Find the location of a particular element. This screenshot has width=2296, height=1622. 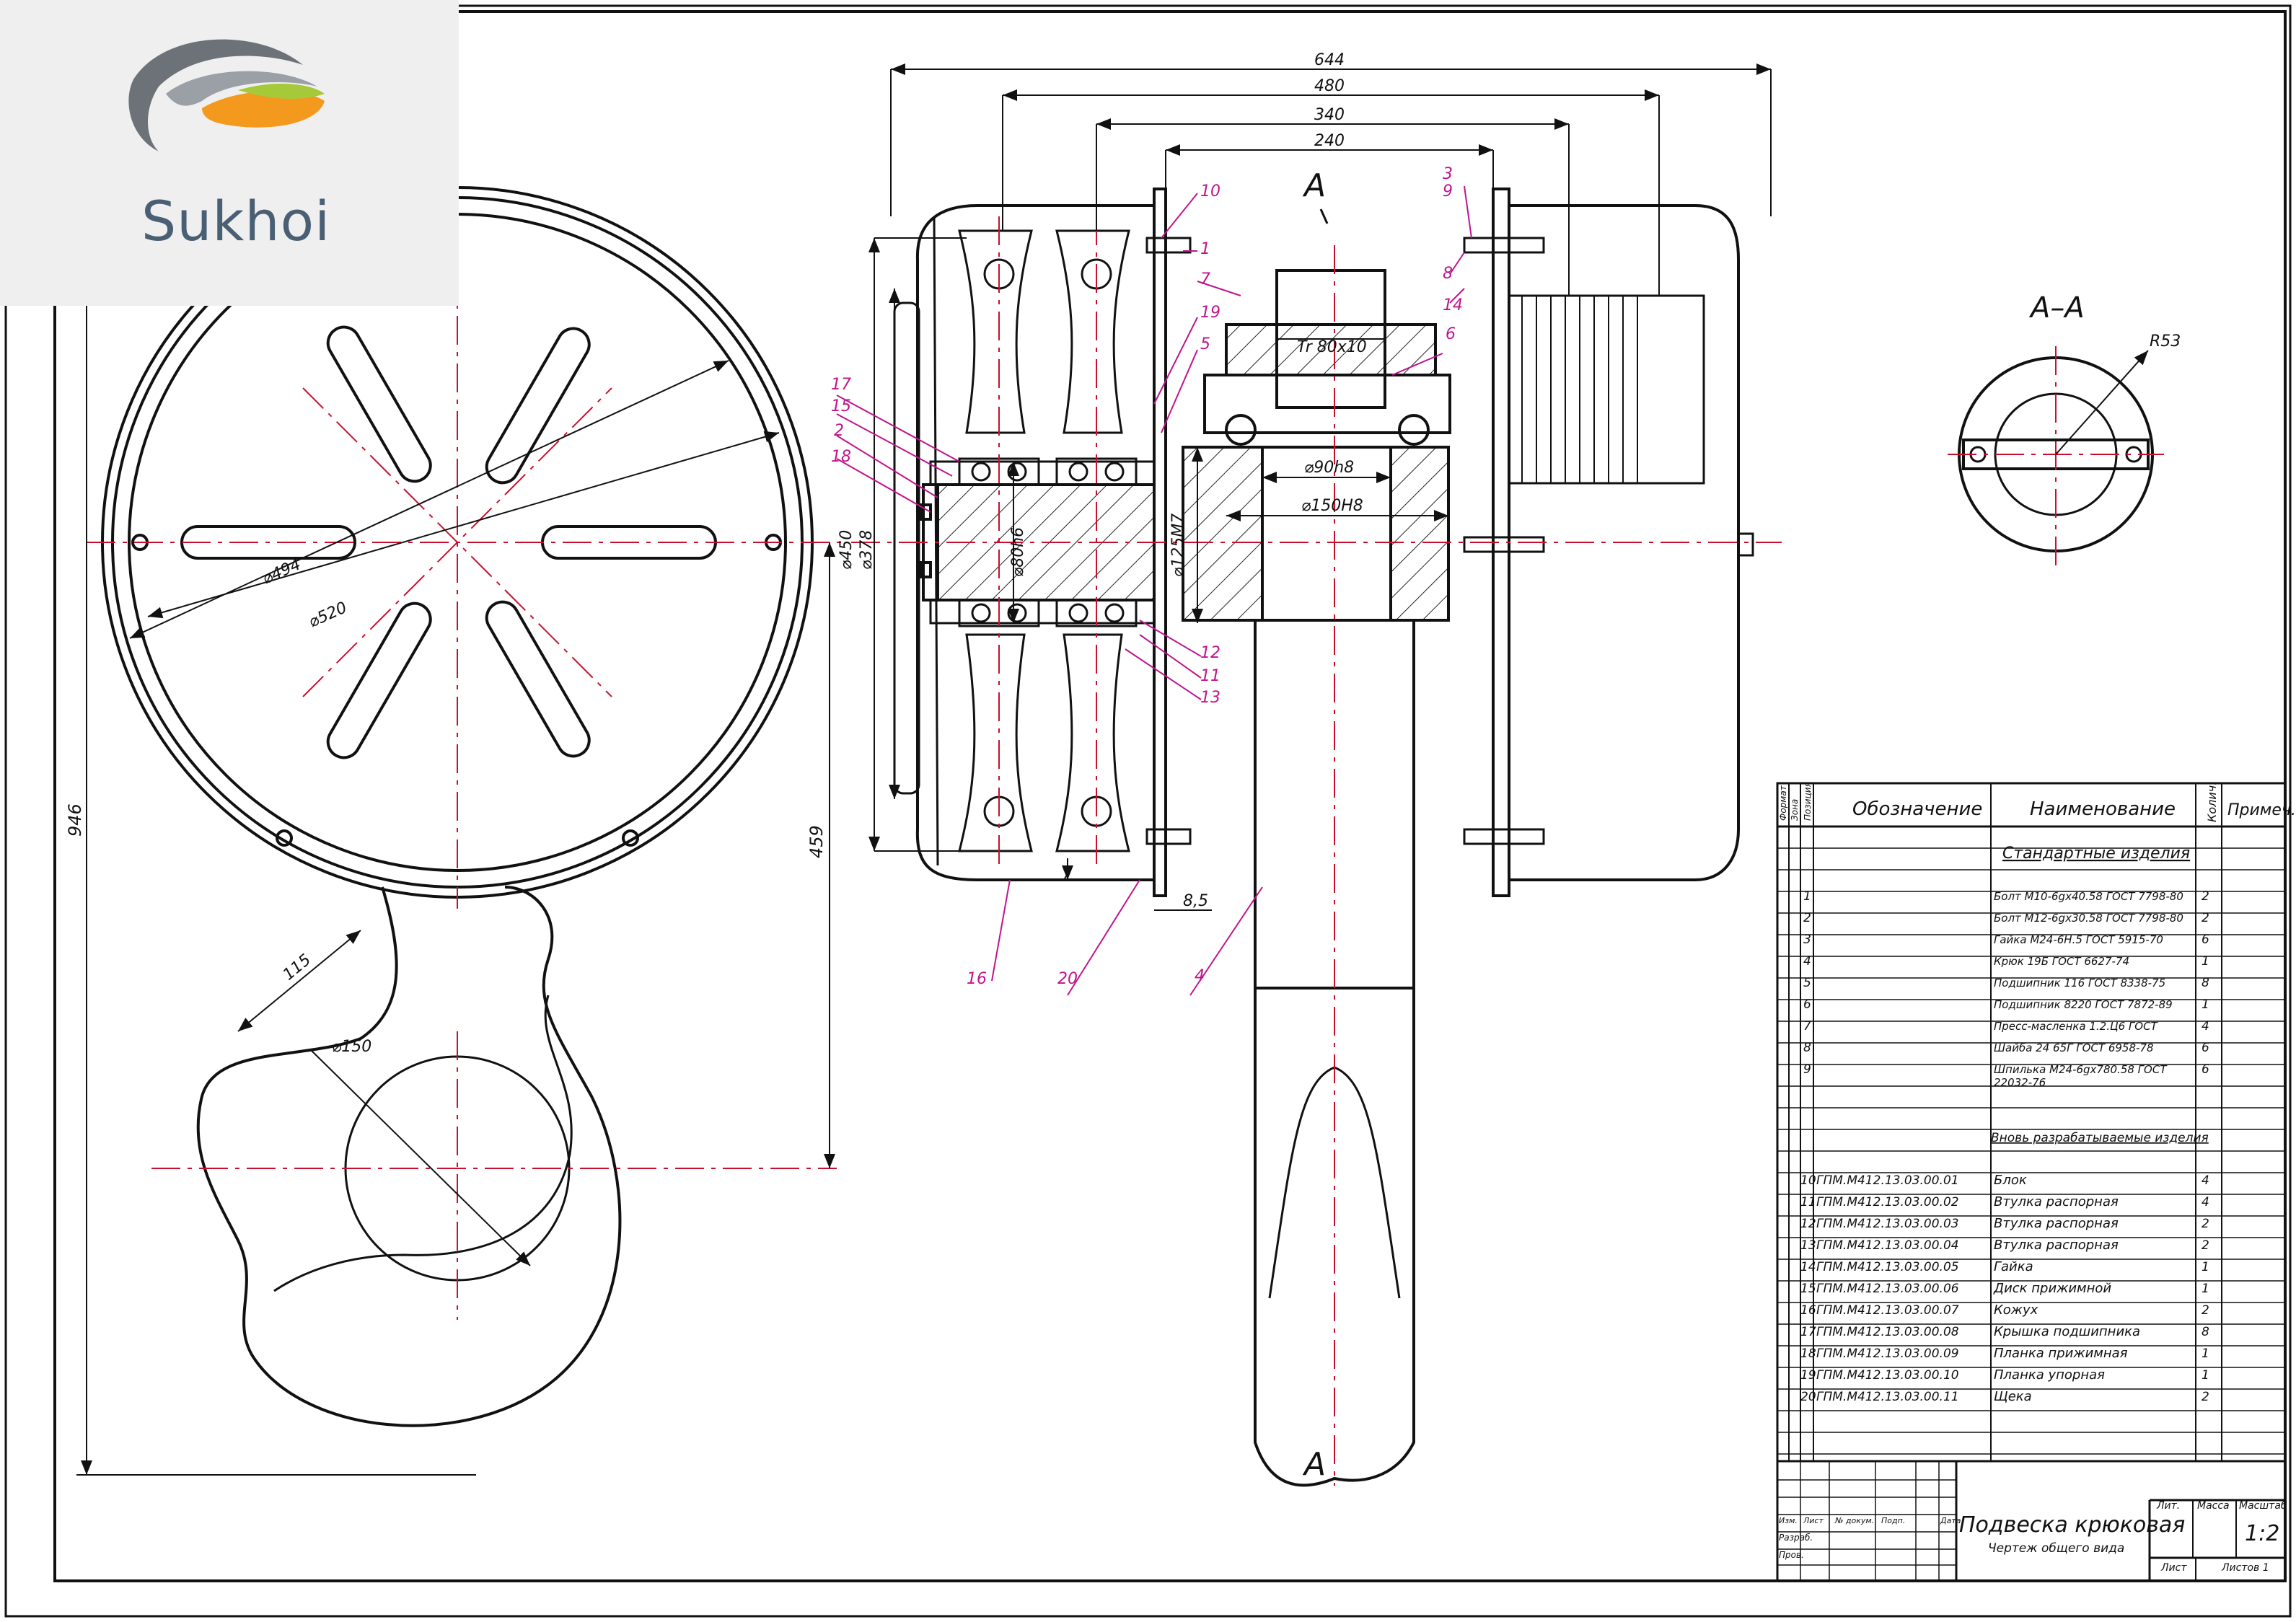

dim-7: 7 is located at coordinates (1067, 874).